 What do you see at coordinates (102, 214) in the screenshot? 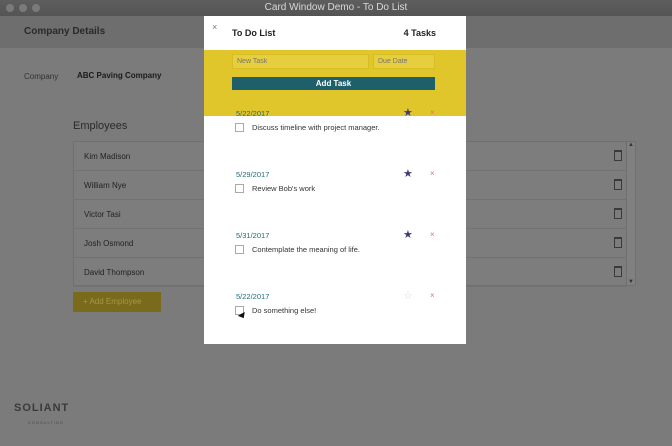
I see `employee-name: Victor Tasi` at bounding box center [102, 214].